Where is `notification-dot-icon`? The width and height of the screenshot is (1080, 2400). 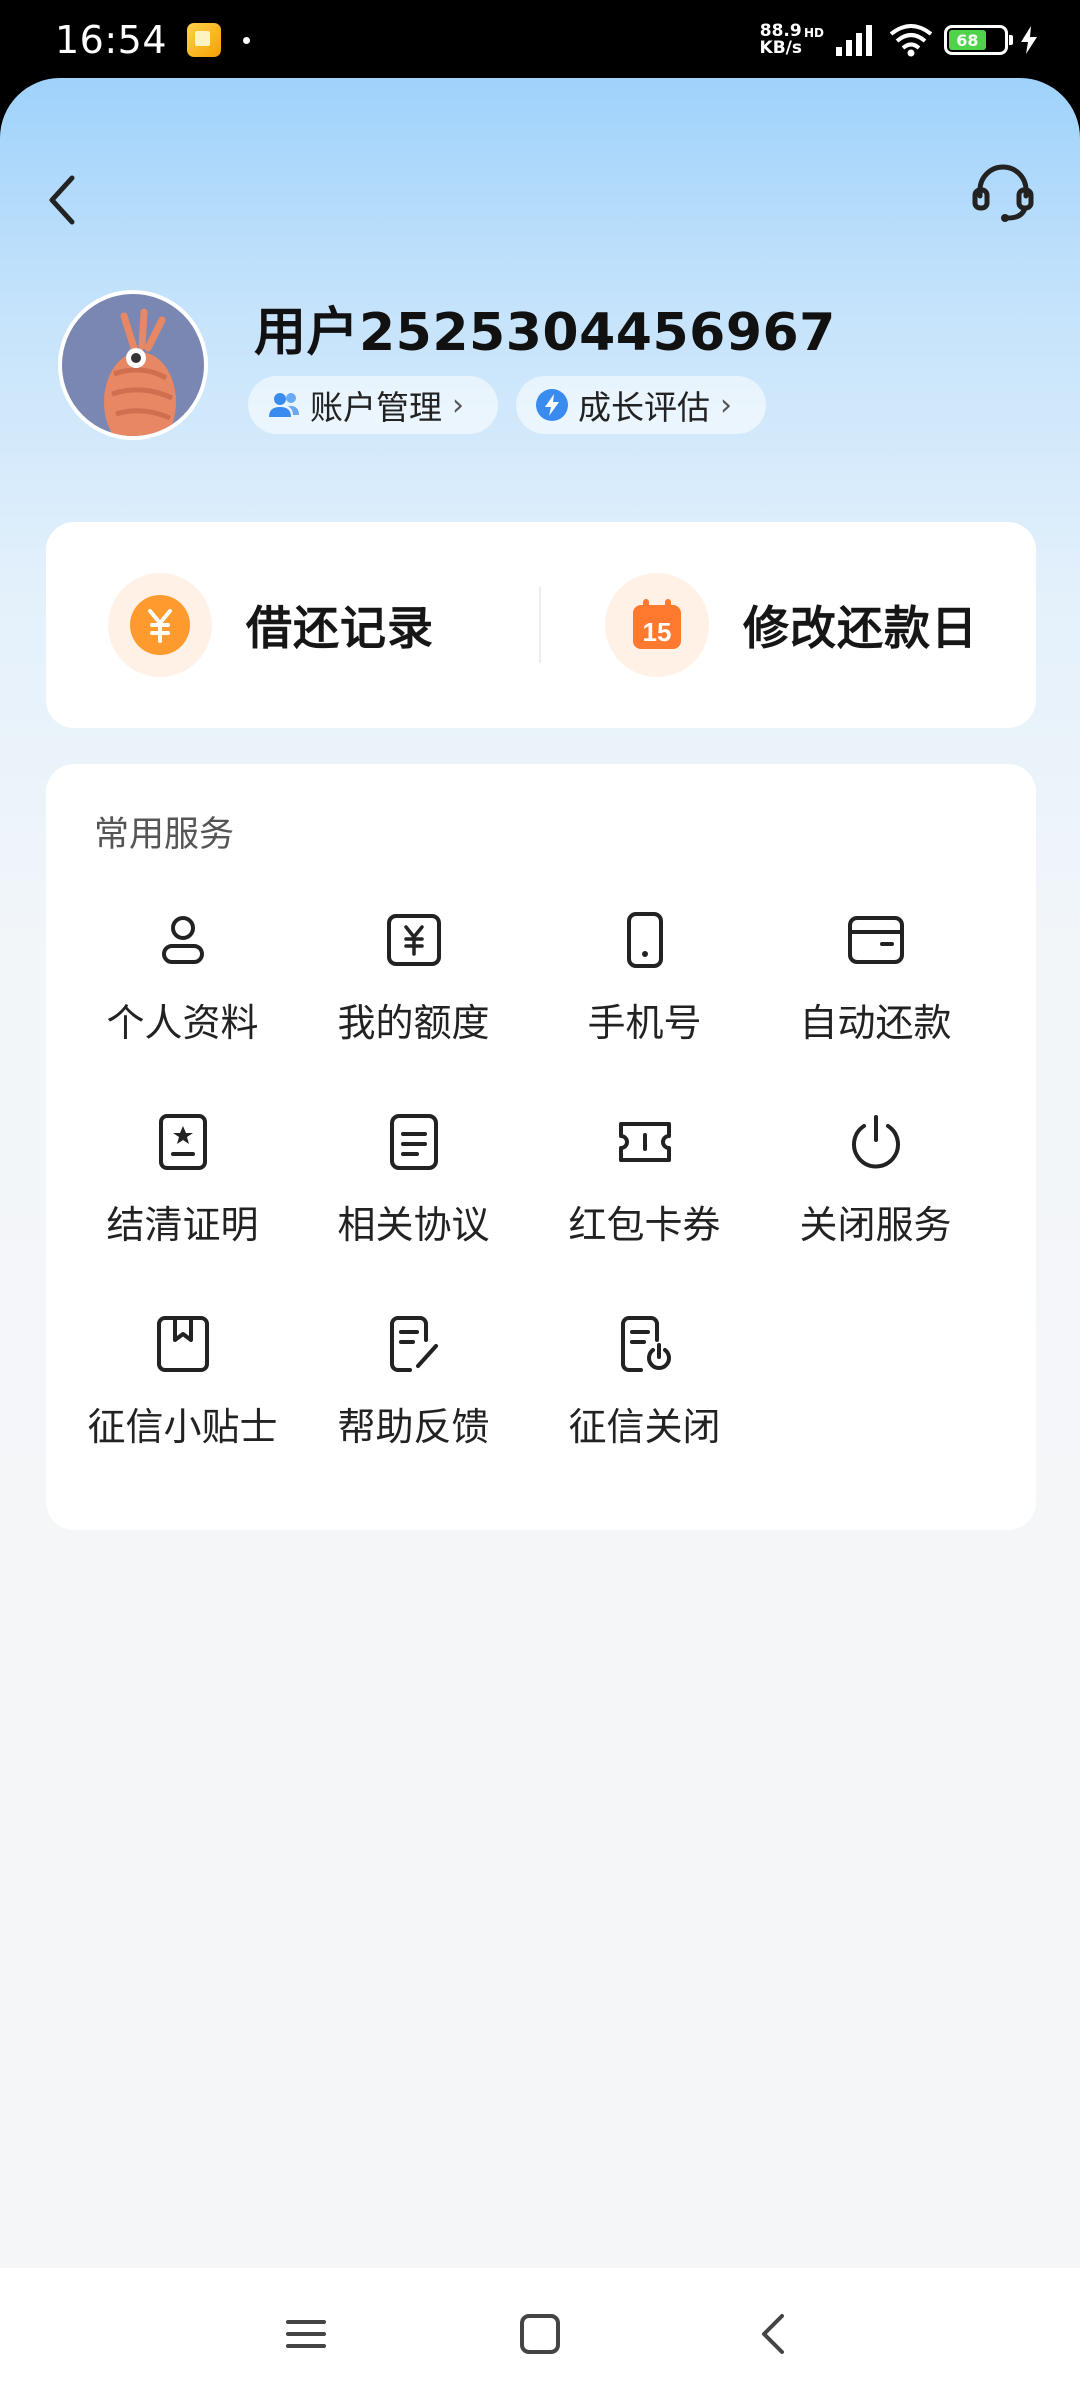 notification-dot-icon is located at coordinates (247, 40).